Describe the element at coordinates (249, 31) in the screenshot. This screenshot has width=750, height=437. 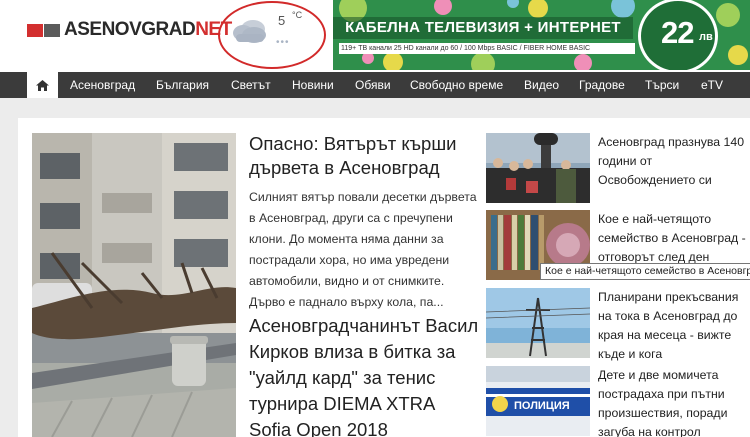
I see `cloudy-icon` at that location.